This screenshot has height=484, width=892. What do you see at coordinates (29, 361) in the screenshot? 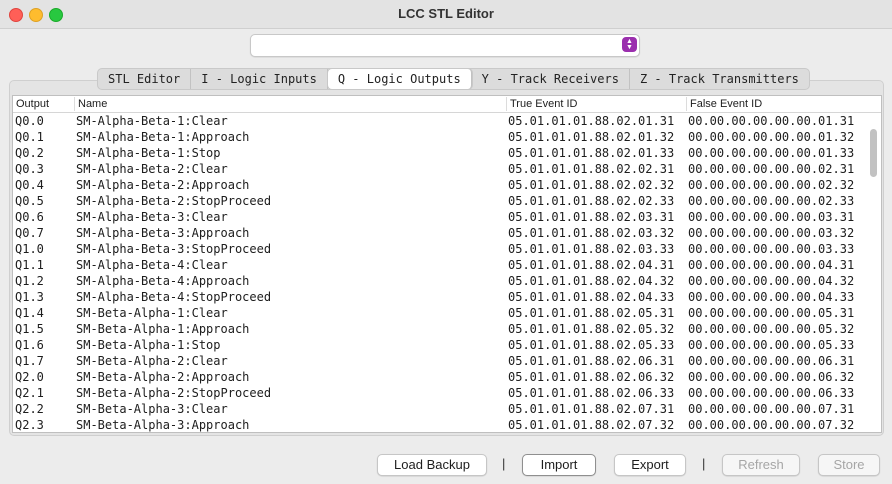
I see `output-cell: Q1.7` at bounding box center [29, 361].